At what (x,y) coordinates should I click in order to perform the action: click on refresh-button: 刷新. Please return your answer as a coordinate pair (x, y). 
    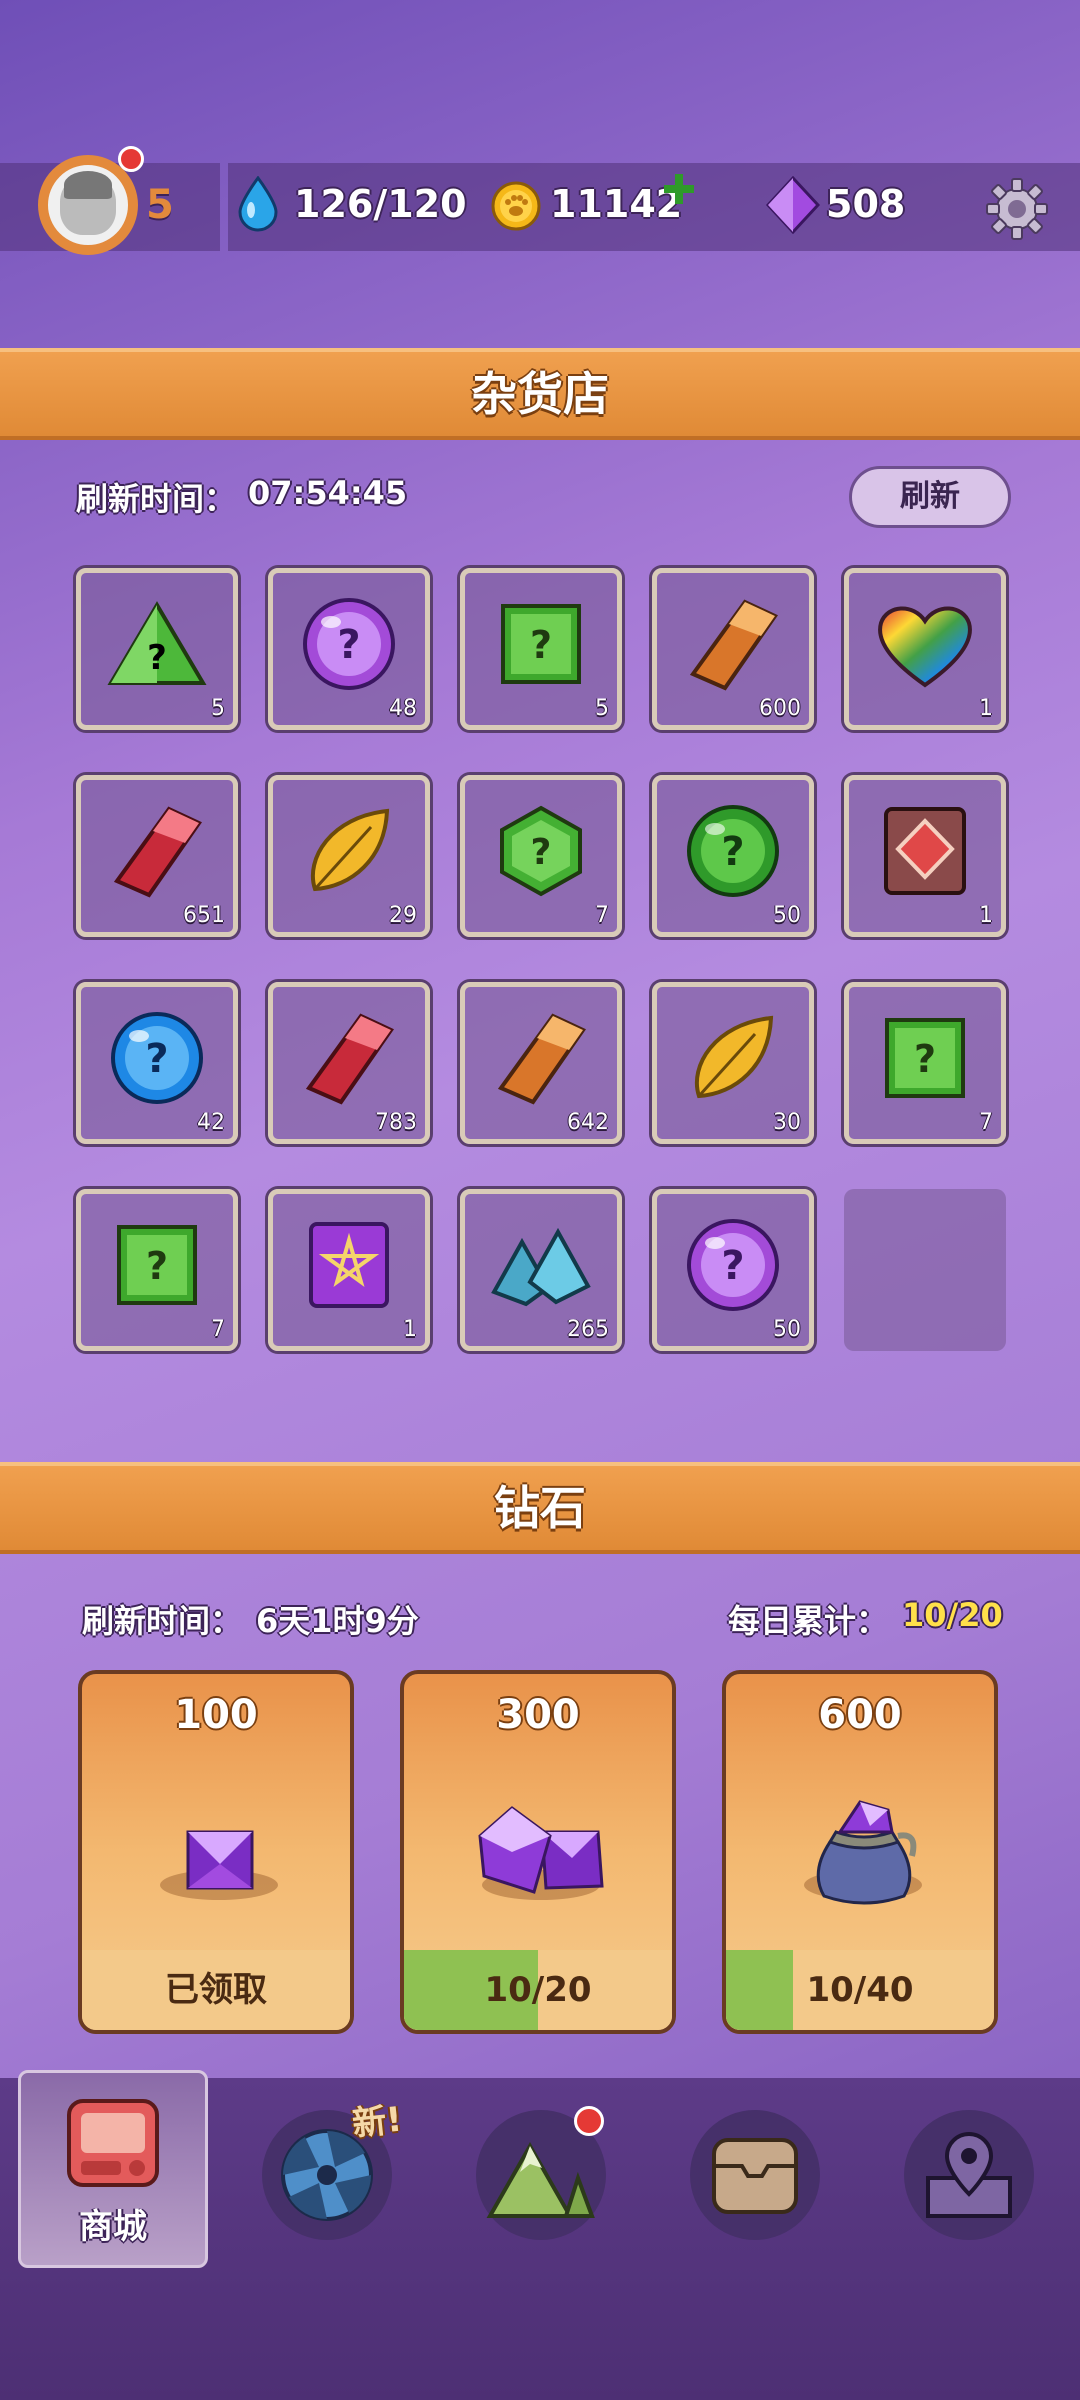
    Looking at the image, I should click on (930, 497).